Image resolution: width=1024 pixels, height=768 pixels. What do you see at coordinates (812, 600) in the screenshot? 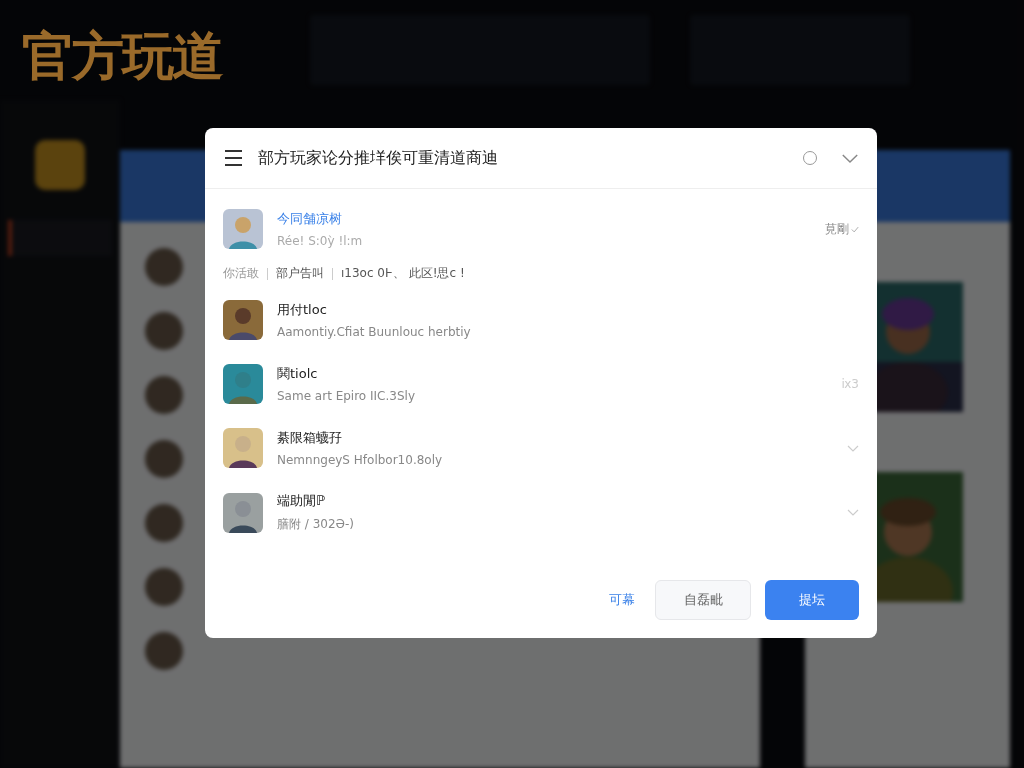
I see `primary-button: 提坛` at bounding box center [812, 600].